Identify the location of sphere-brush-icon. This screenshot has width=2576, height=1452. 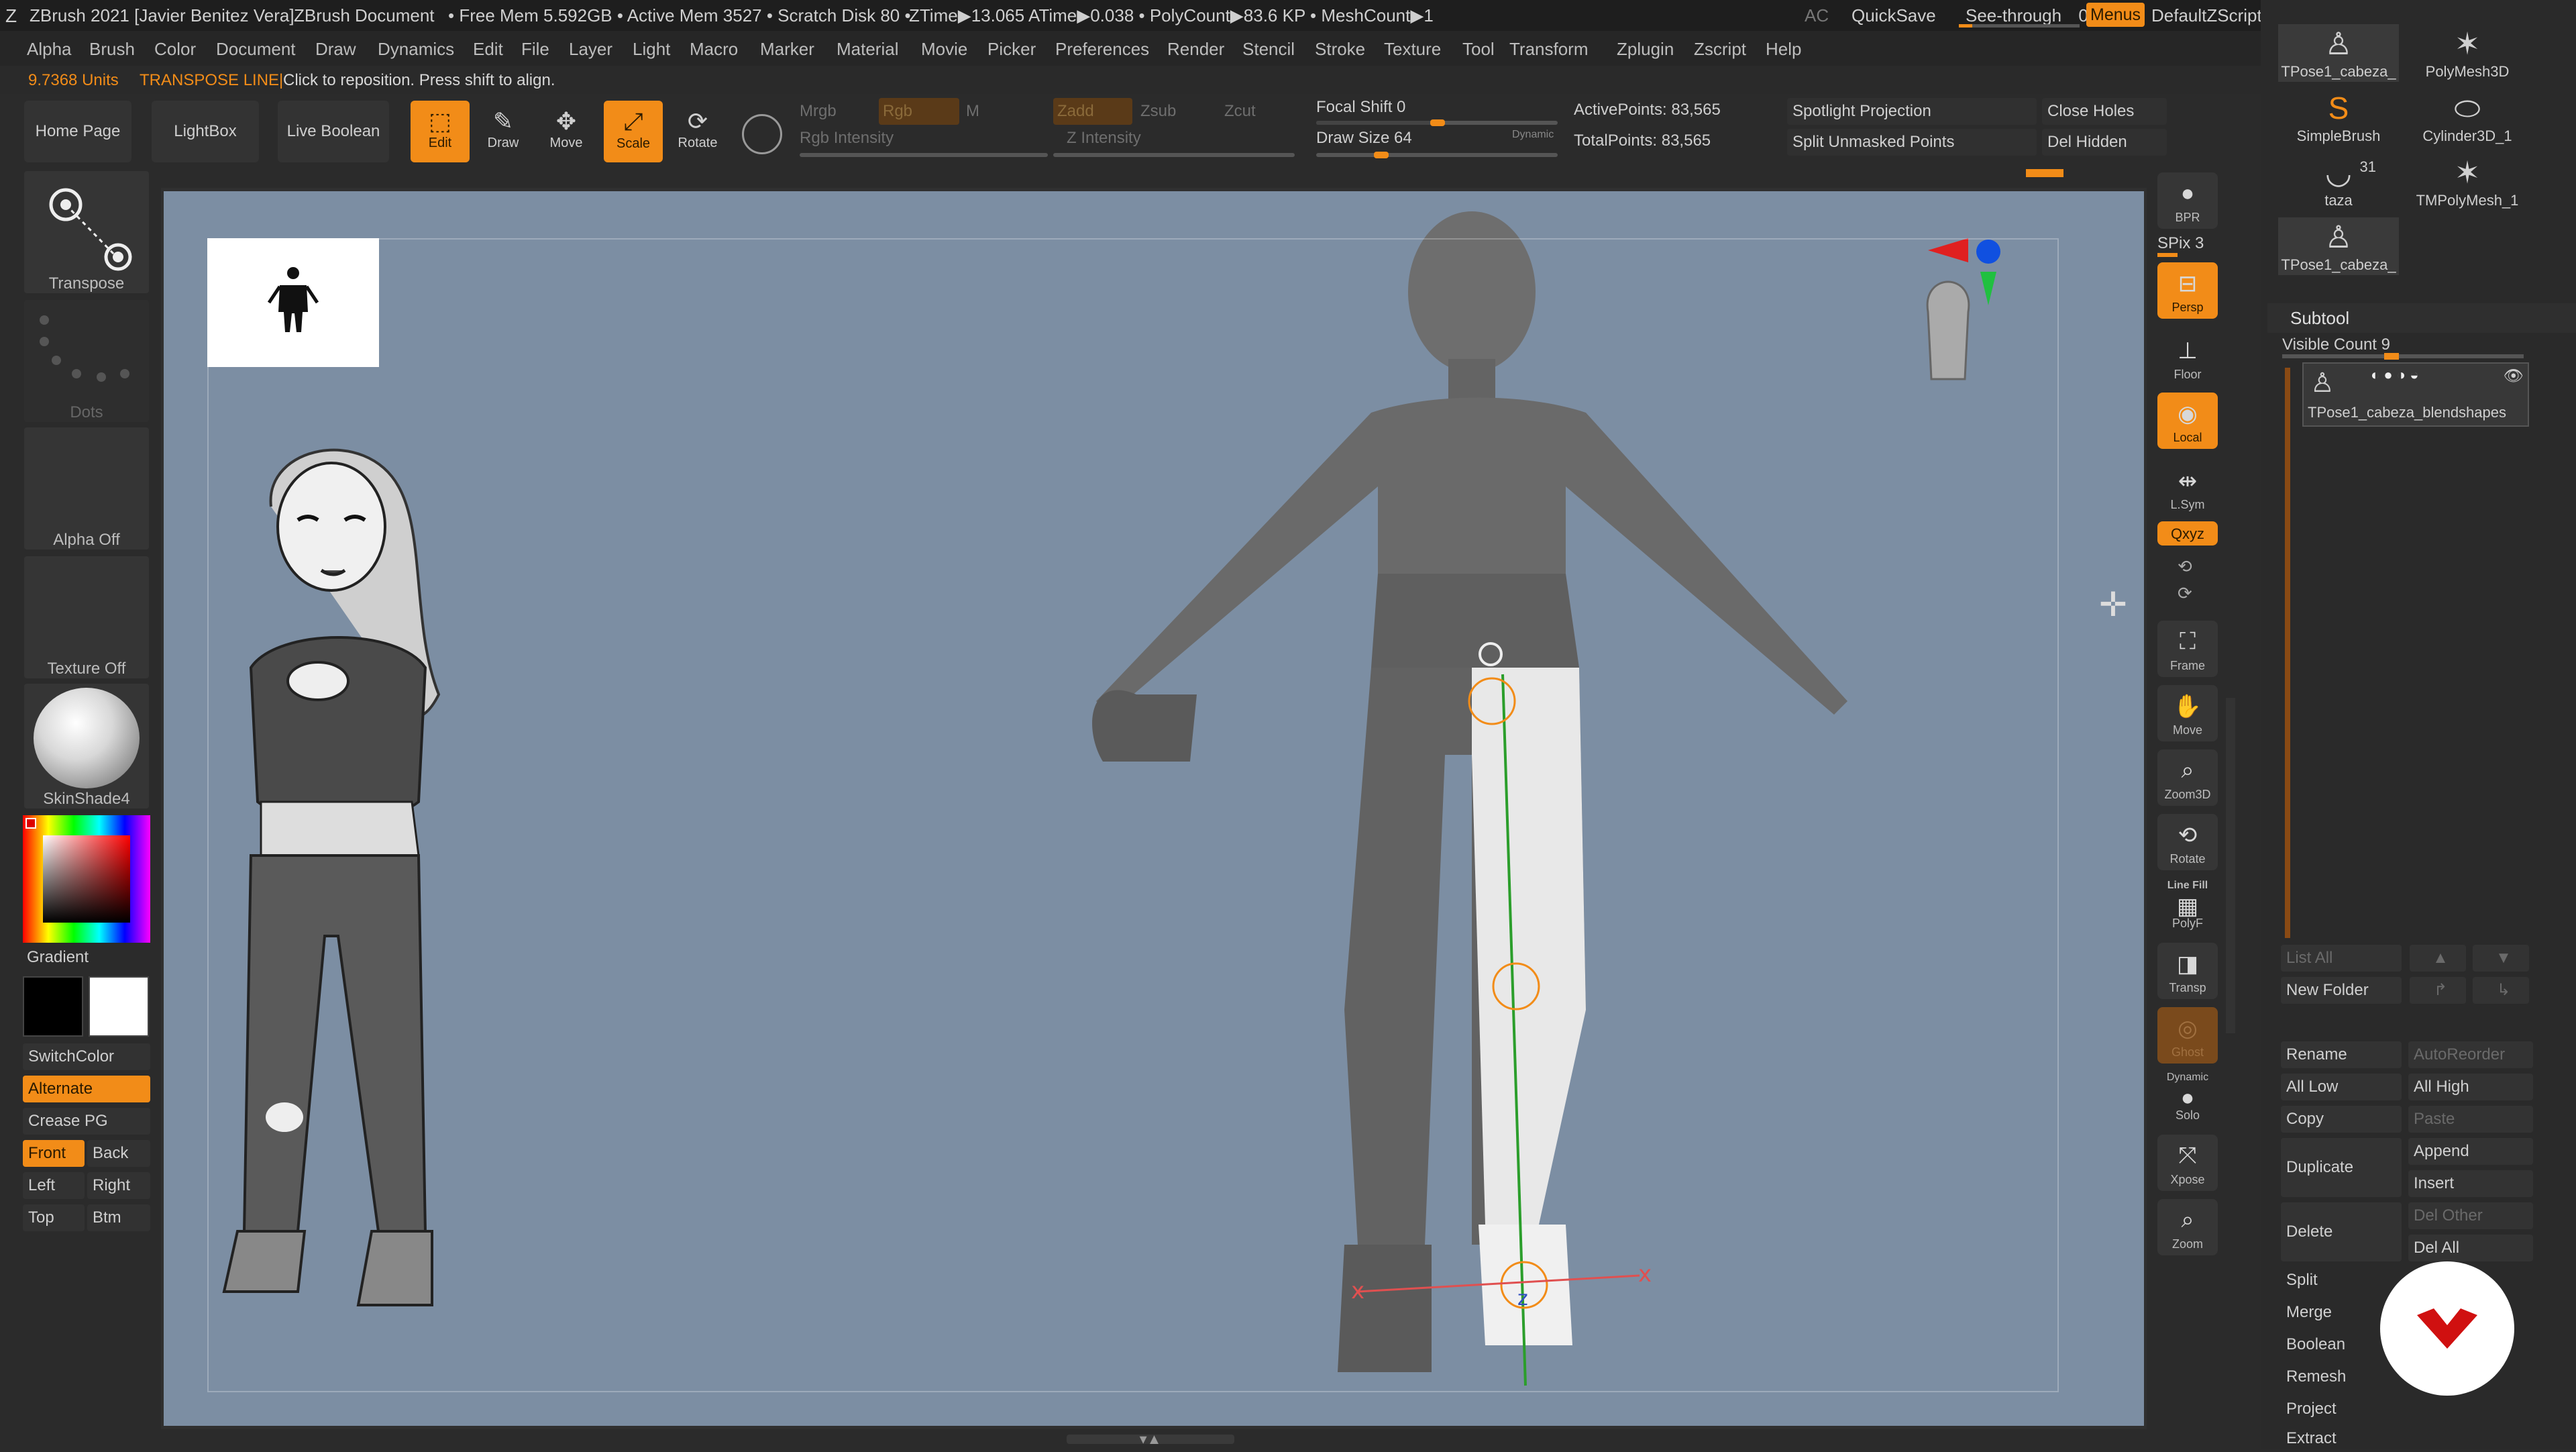
(762, 134).